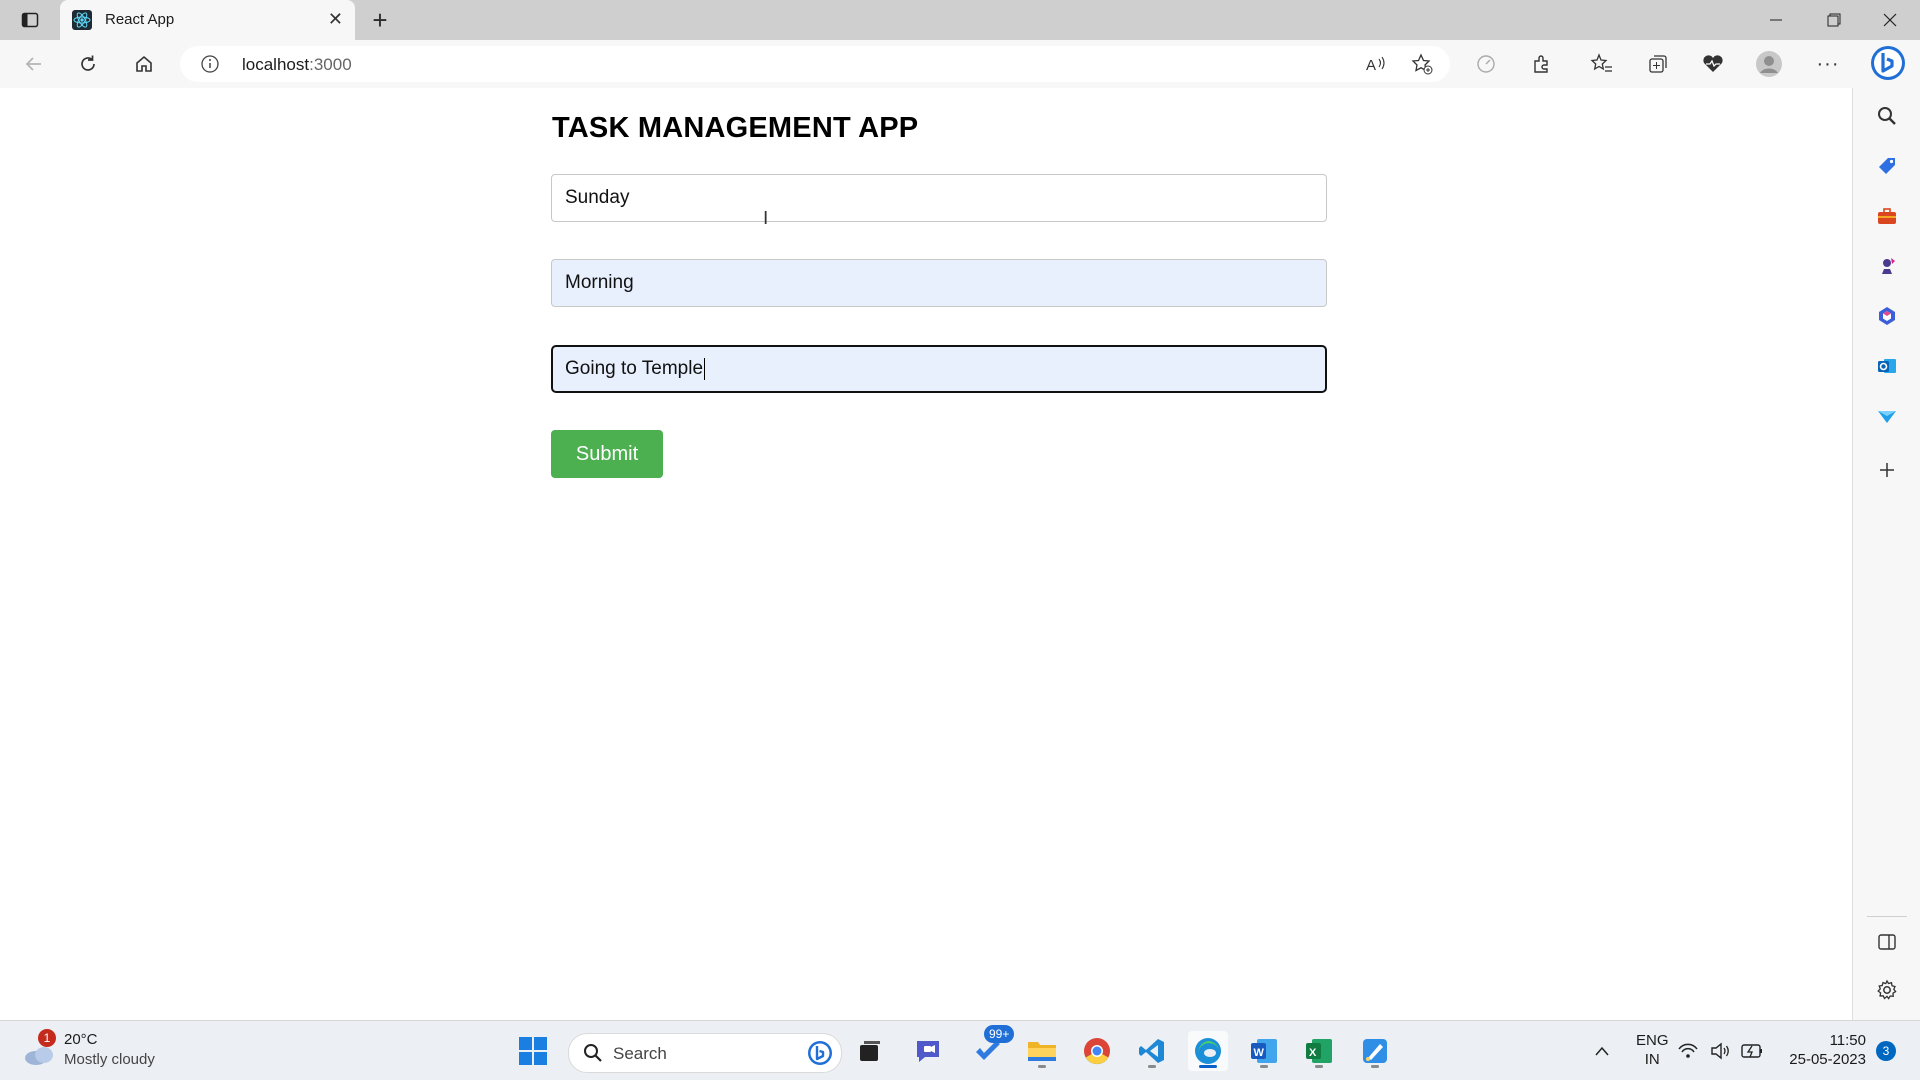 Image resolution: width=1920 pixels, height=1080 pixels. I want to click on restore-icon, so click(1834, 20).